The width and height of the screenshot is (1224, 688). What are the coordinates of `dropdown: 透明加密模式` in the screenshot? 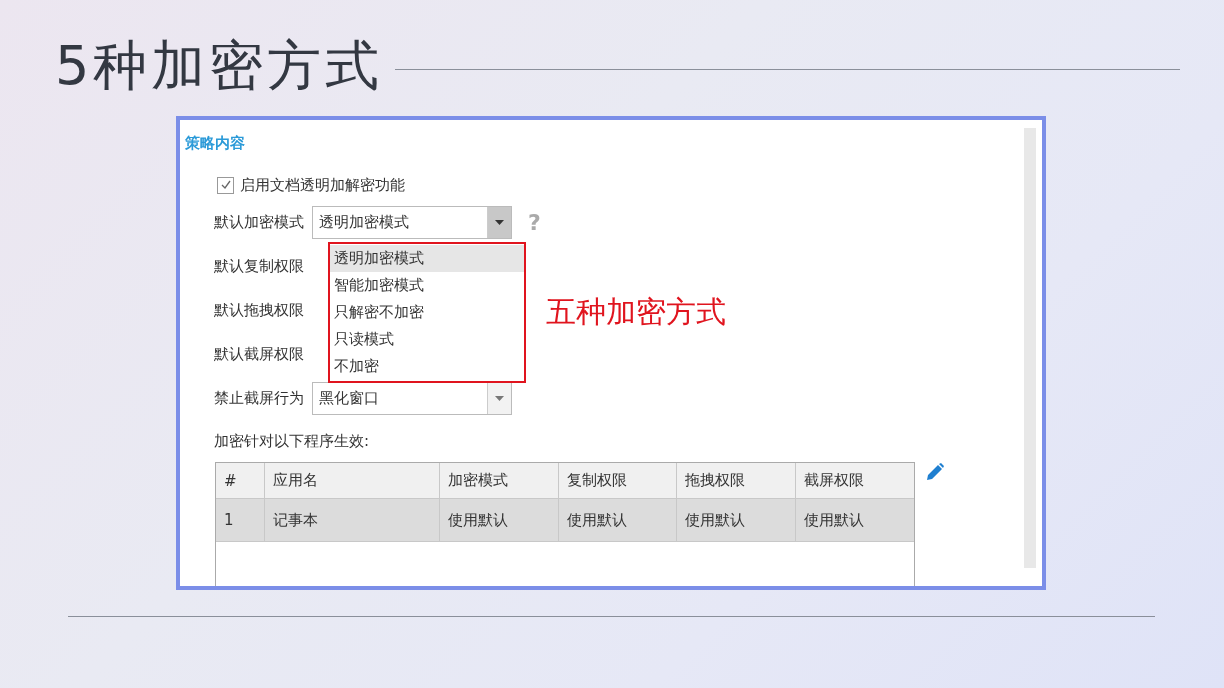 It's located at (412, 222).